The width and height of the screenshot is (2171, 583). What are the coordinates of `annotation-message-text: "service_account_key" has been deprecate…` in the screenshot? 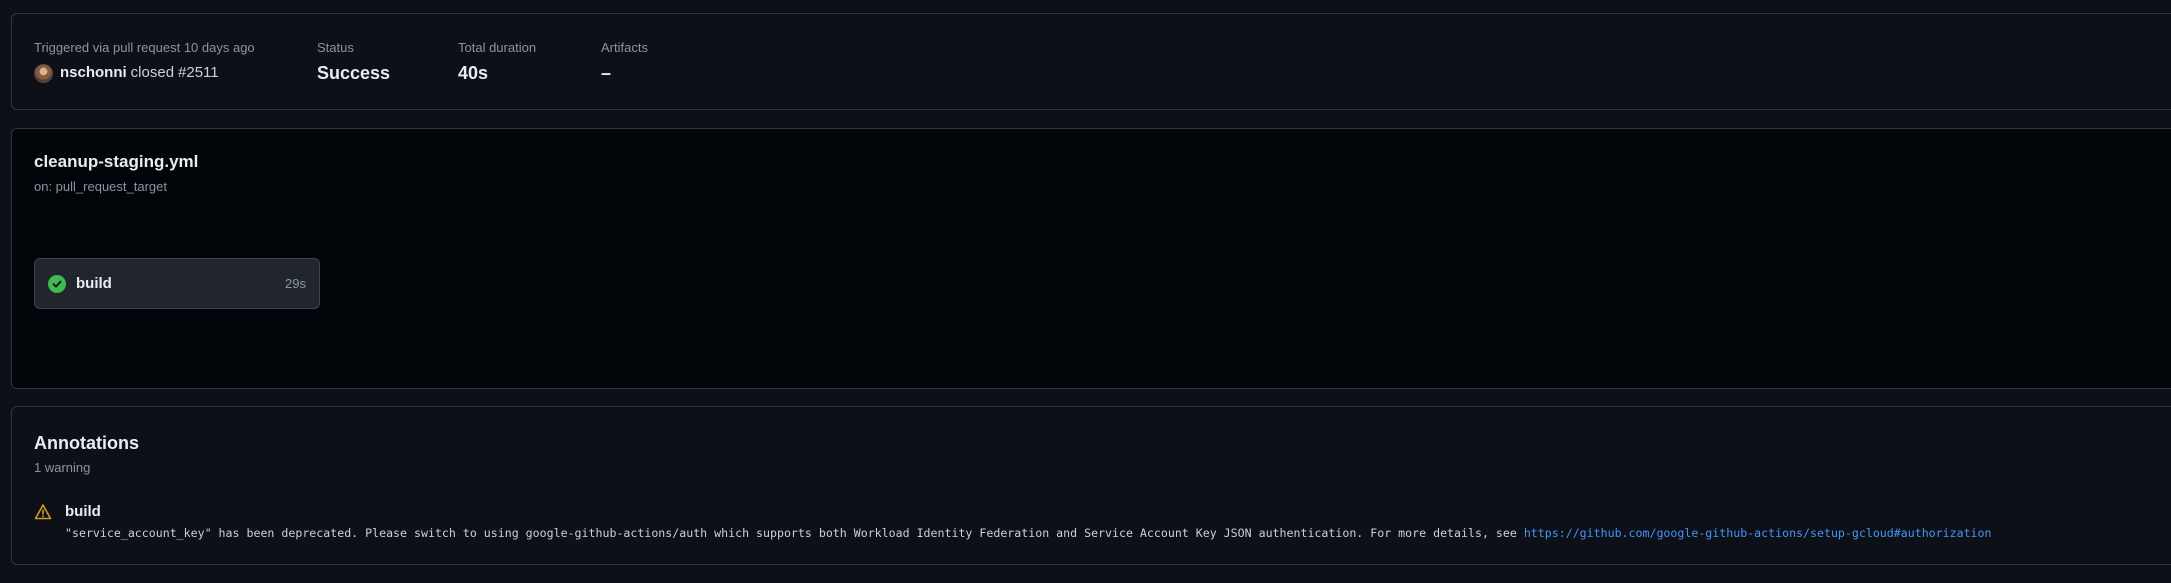 It's located at (794, 533).